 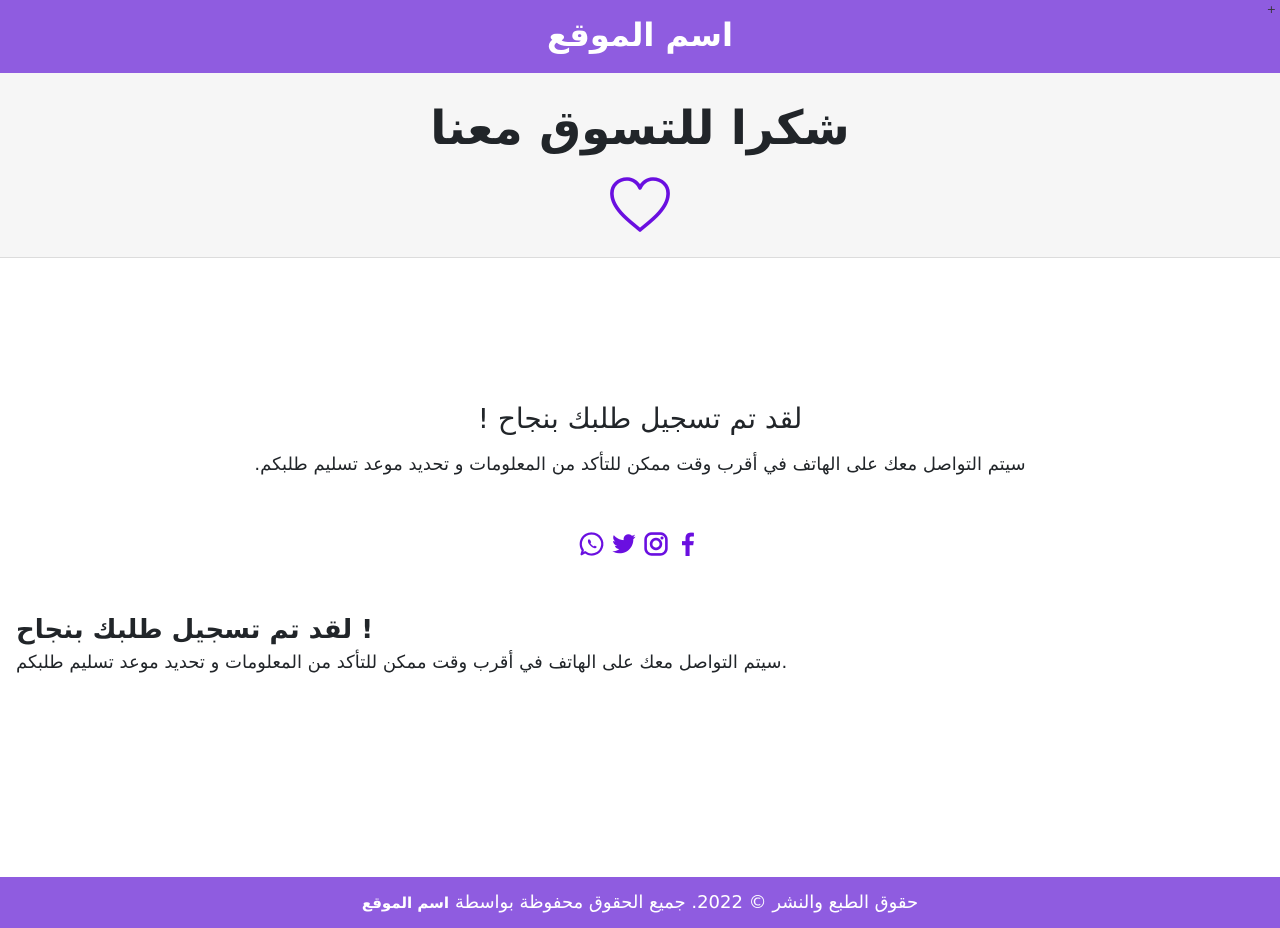 What do you see at coordinates (640, 418) in the screenshot?
I see `order-success-title: لقد تم تسجيل طلبك بنجاح !` at bounding box center [640, 418].